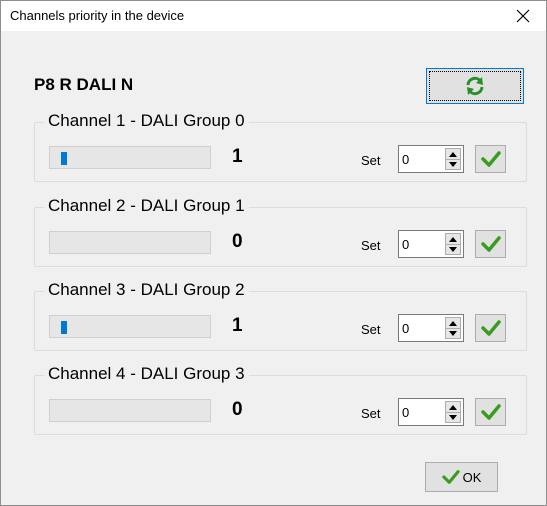 Image resolution: width=547 pixels, height=506 pixels. Describe the element at coordinates (84, 84) in the screenshot. I see `device-name: P8 R DALI N` at that location.